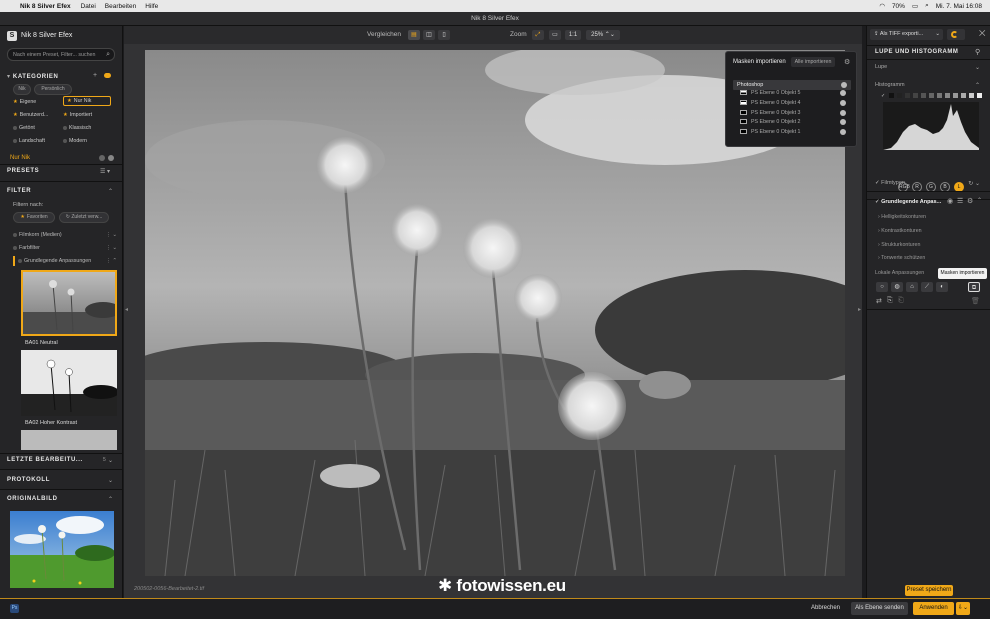  I want to click on category-eigene: ★ Eigene, so click(24, 102).